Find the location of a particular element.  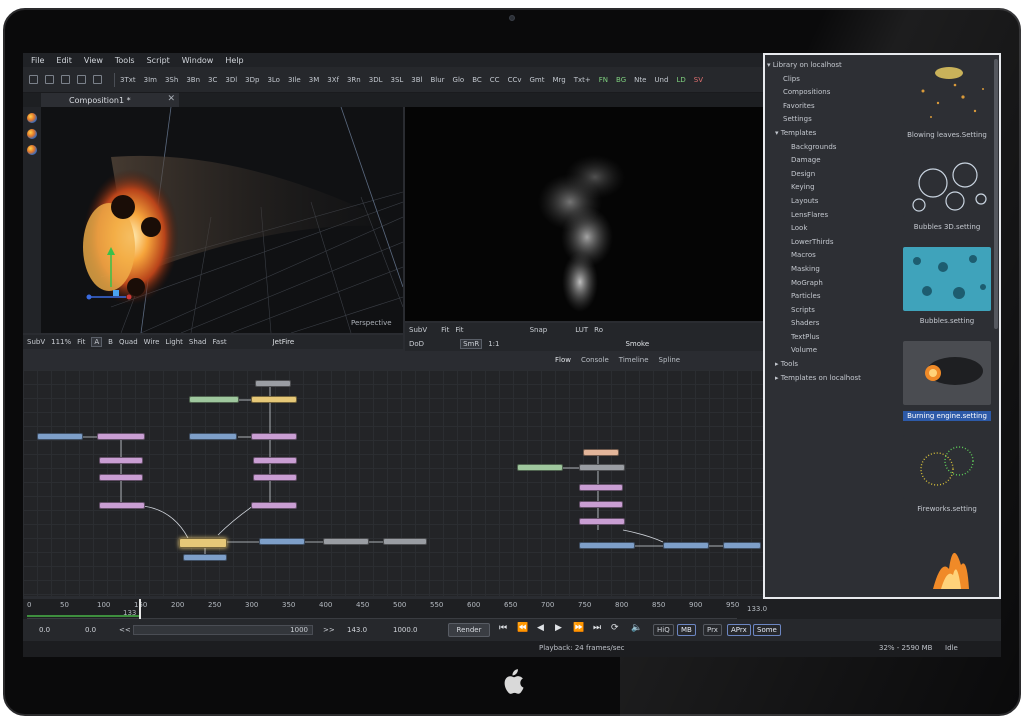

toggle-hiq: HiQ is located at coordinates (663, 630).